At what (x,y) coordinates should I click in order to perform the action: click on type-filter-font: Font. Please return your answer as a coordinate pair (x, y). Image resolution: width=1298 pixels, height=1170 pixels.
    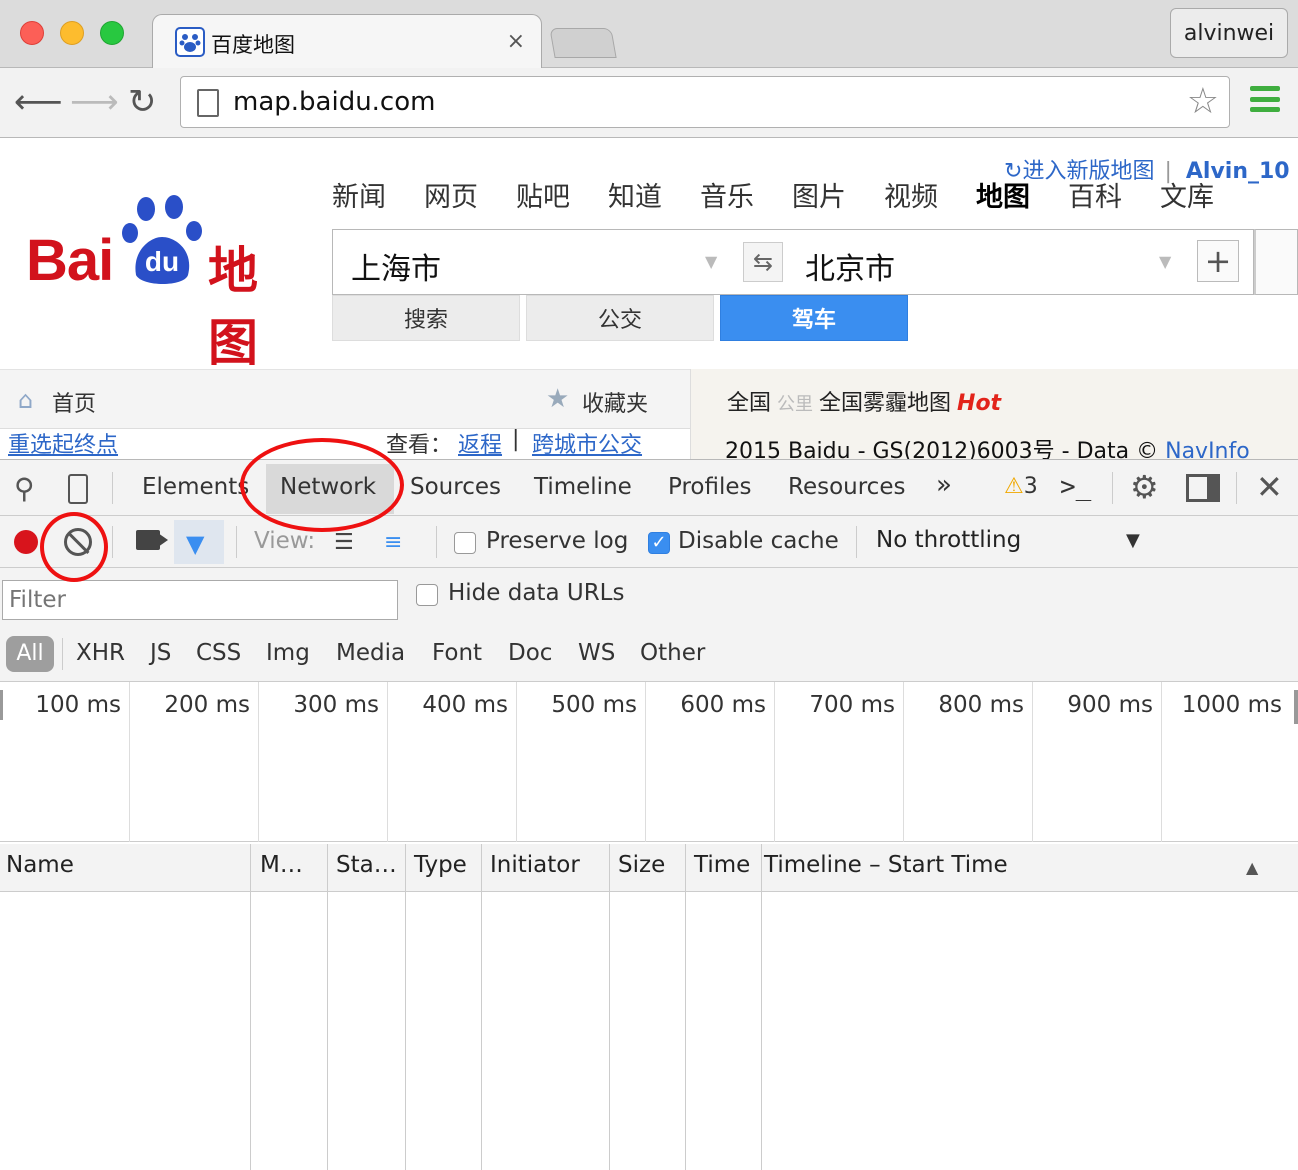
    Looking at the image, I should click on (457, 653).